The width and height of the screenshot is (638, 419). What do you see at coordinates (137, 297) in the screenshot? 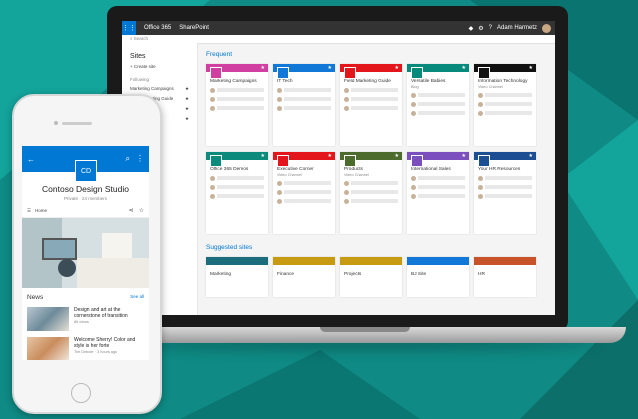
I see `see-all-link: See all` at bounding box center [137, 297].